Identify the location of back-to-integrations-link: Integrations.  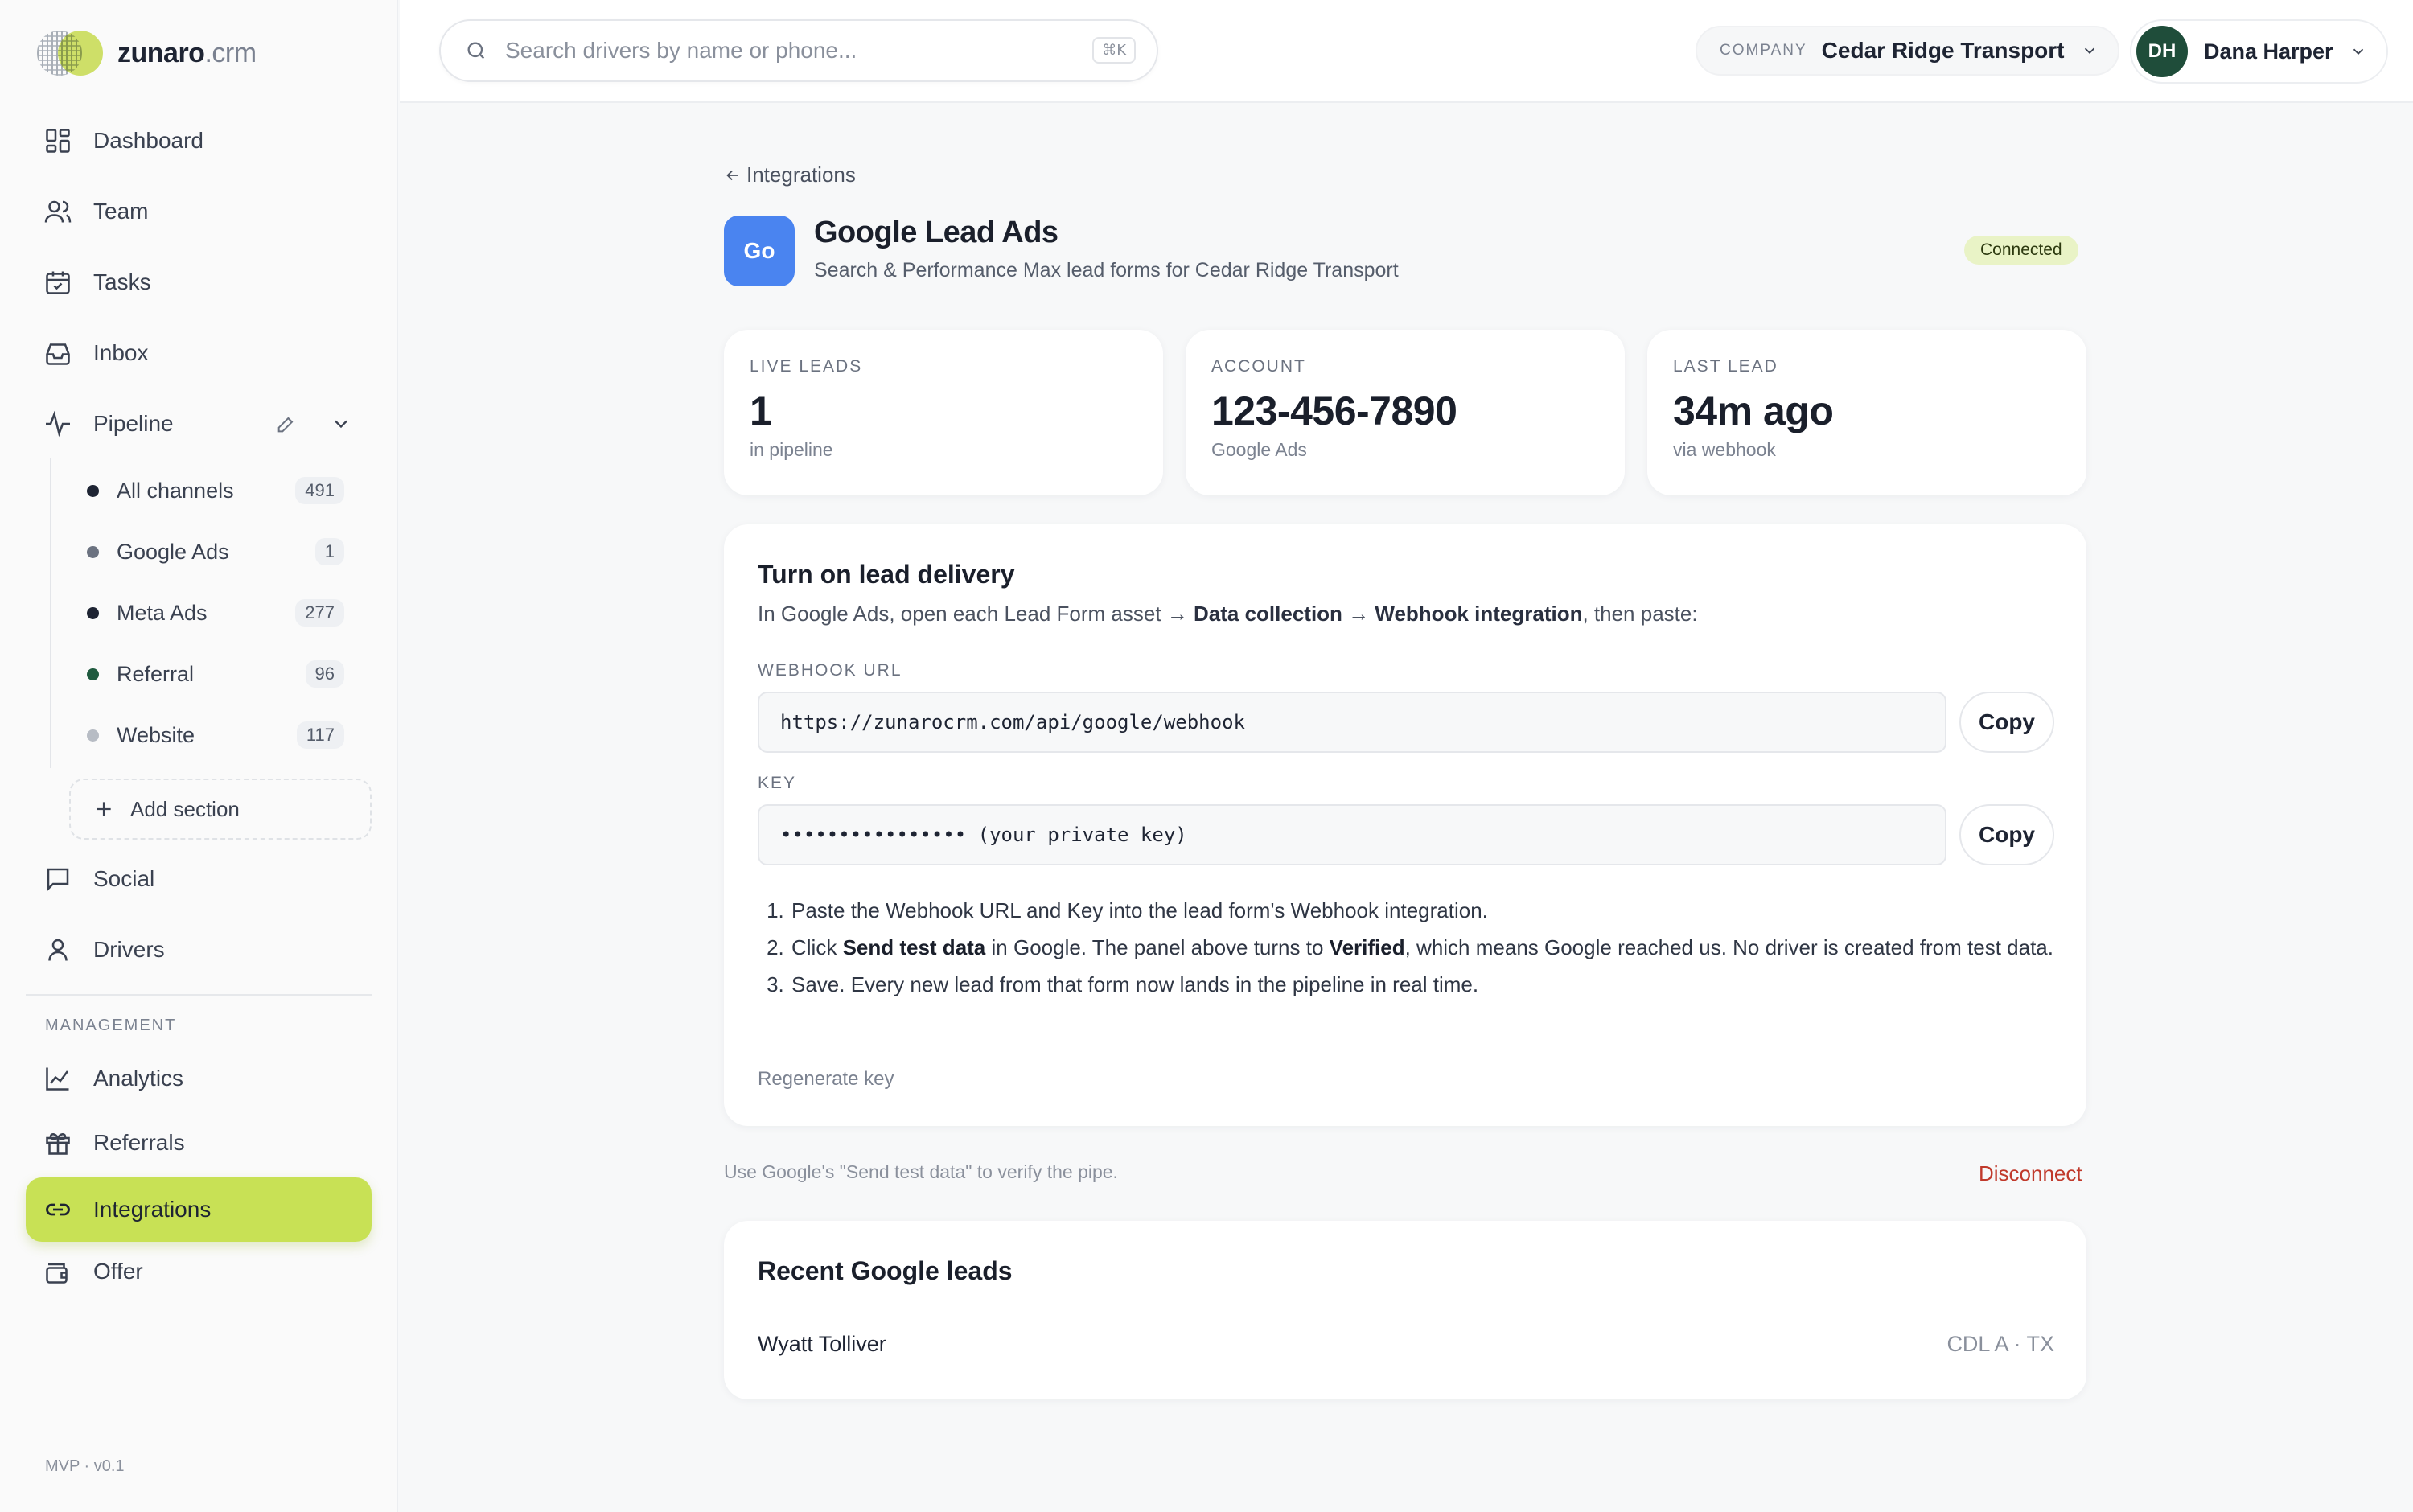
(790, 175).